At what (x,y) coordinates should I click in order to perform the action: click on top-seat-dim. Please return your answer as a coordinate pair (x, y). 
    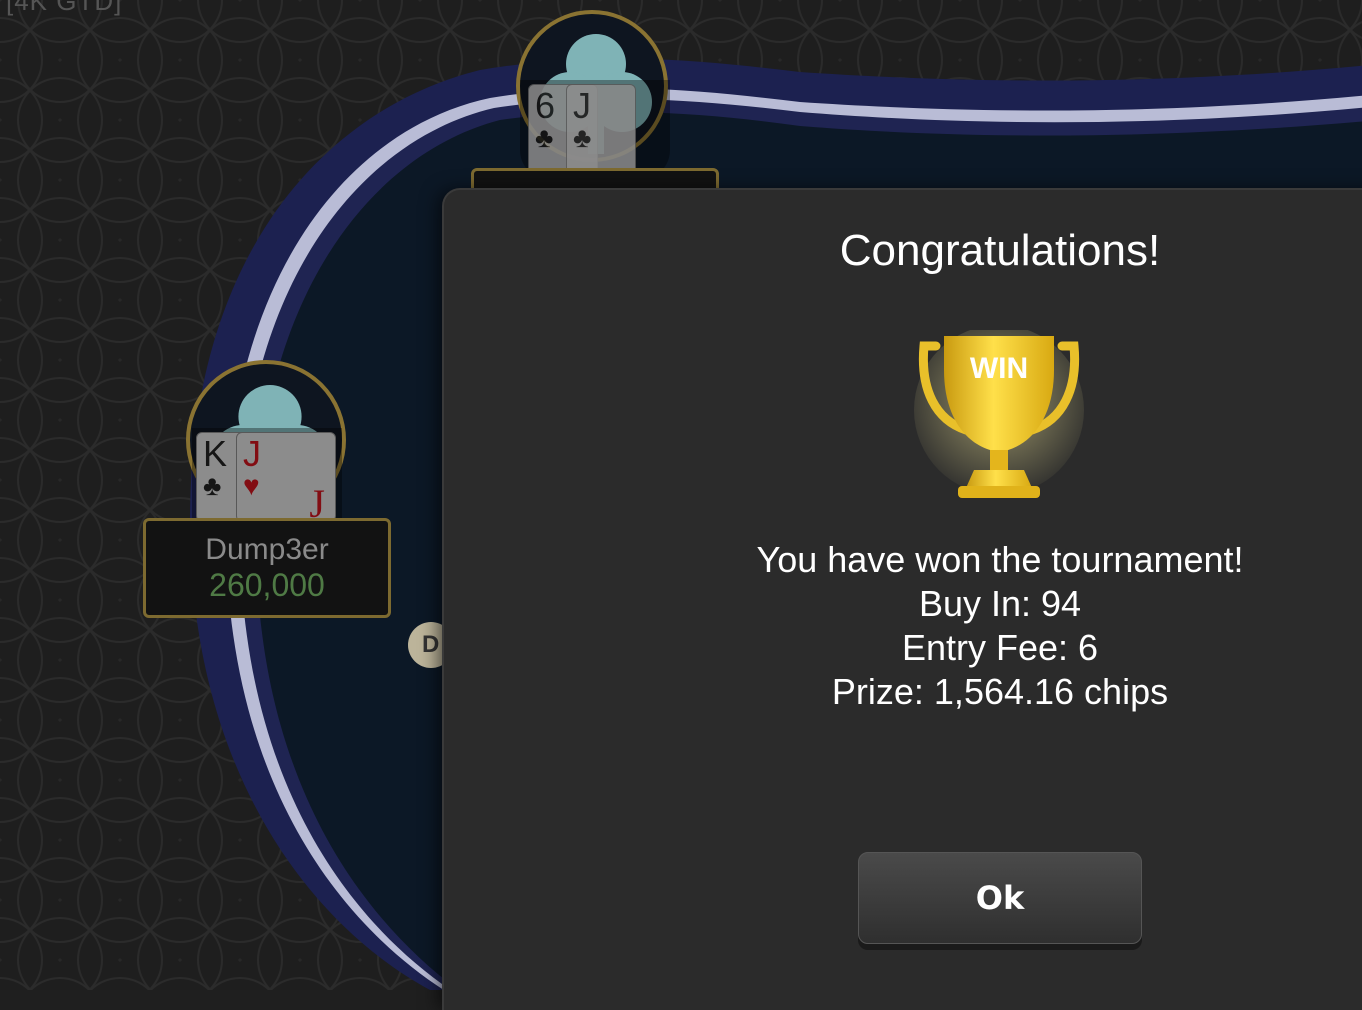
    Looking at the image, I should click on (595, 130).